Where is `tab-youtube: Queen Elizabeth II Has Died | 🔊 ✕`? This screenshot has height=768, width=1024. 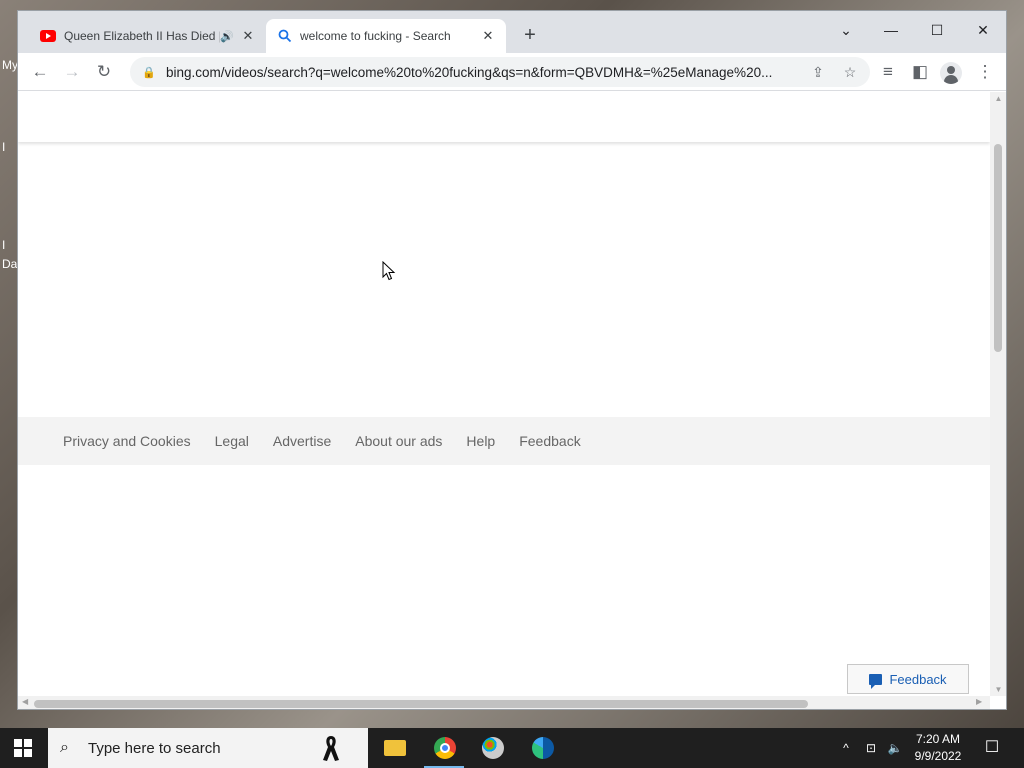
tab-youtube: Queen Elizabeth II Has Died | 🔊 ✕ is located at coordinates (147, 36).